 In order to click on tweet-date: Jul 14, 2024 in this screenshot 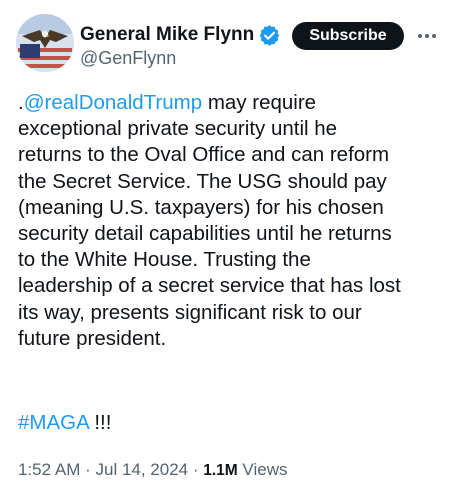, I will do `click(141, 469)`.